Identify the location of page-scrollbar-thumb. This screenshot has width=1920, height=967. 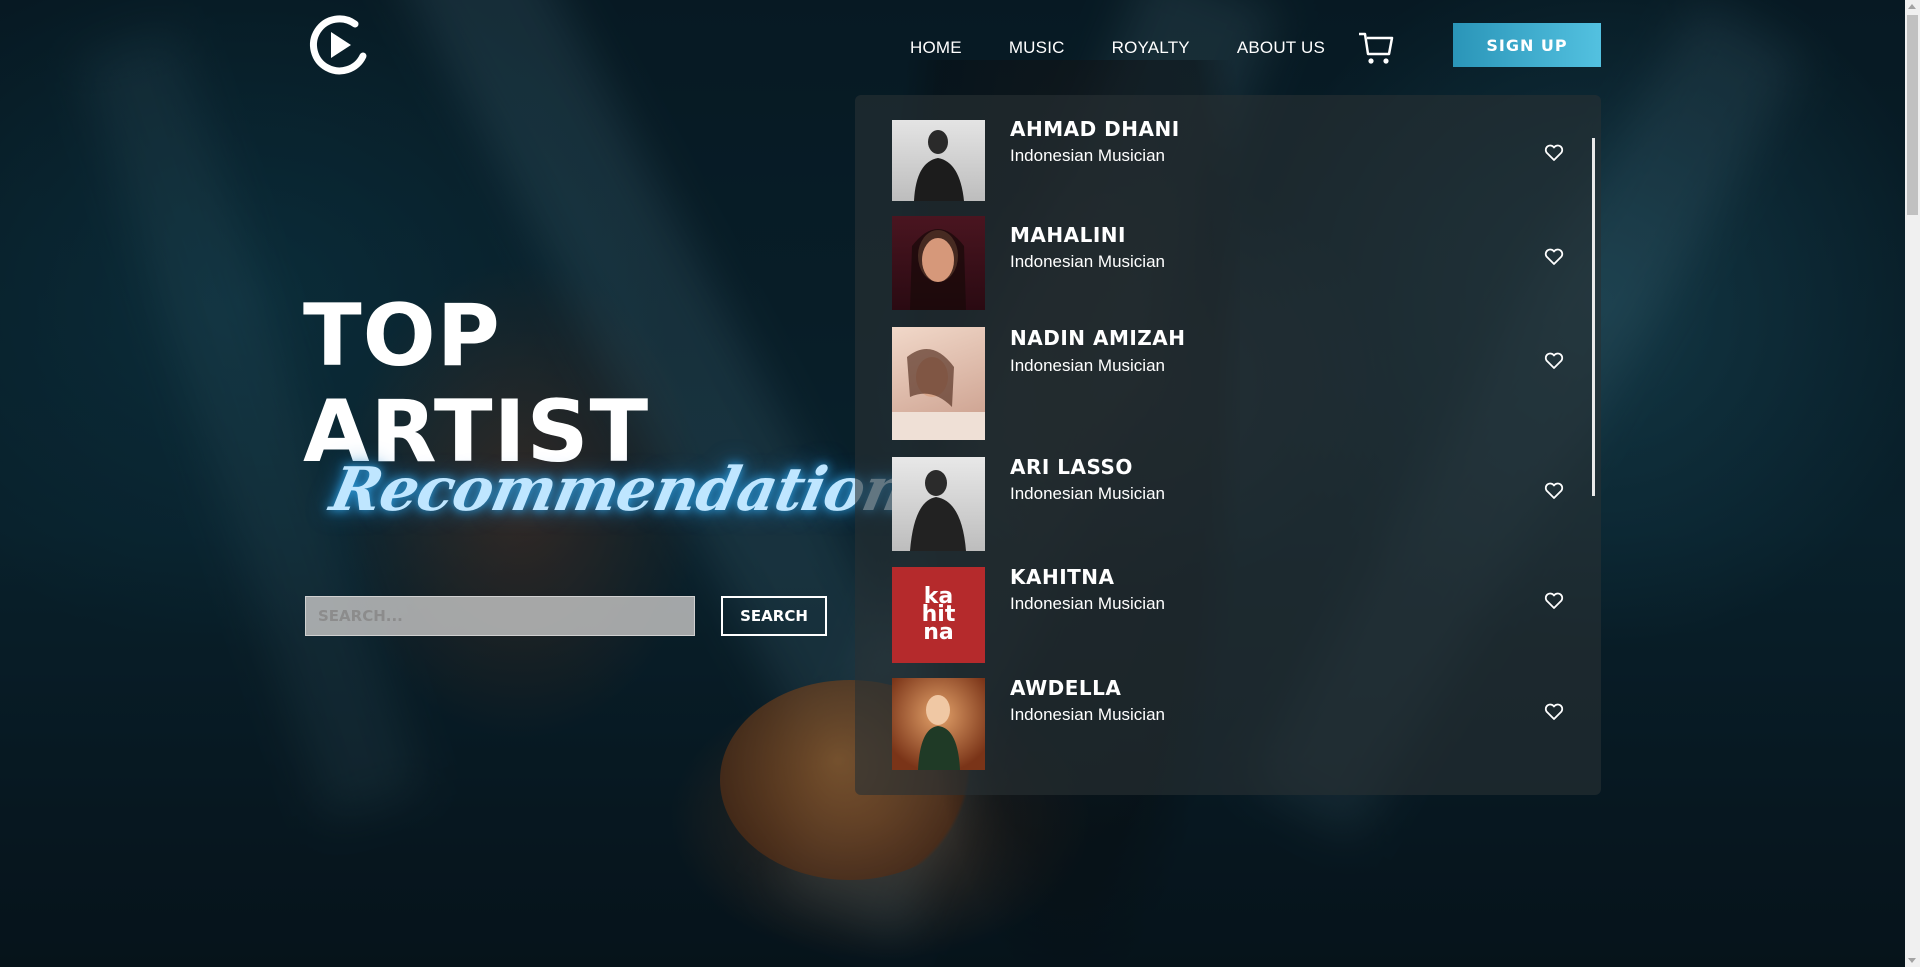
(1912, 115).